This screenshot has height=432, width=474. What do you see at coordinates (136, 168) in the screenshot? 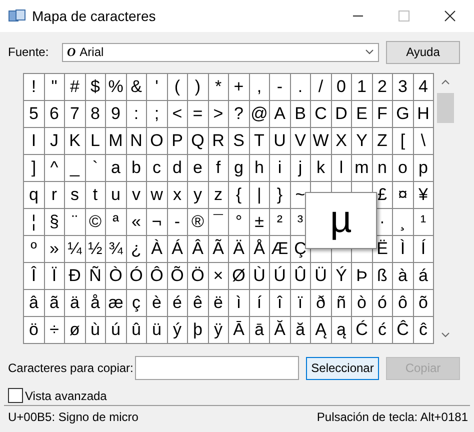
I see `character-cell: b` at bounding box center [136, 168].